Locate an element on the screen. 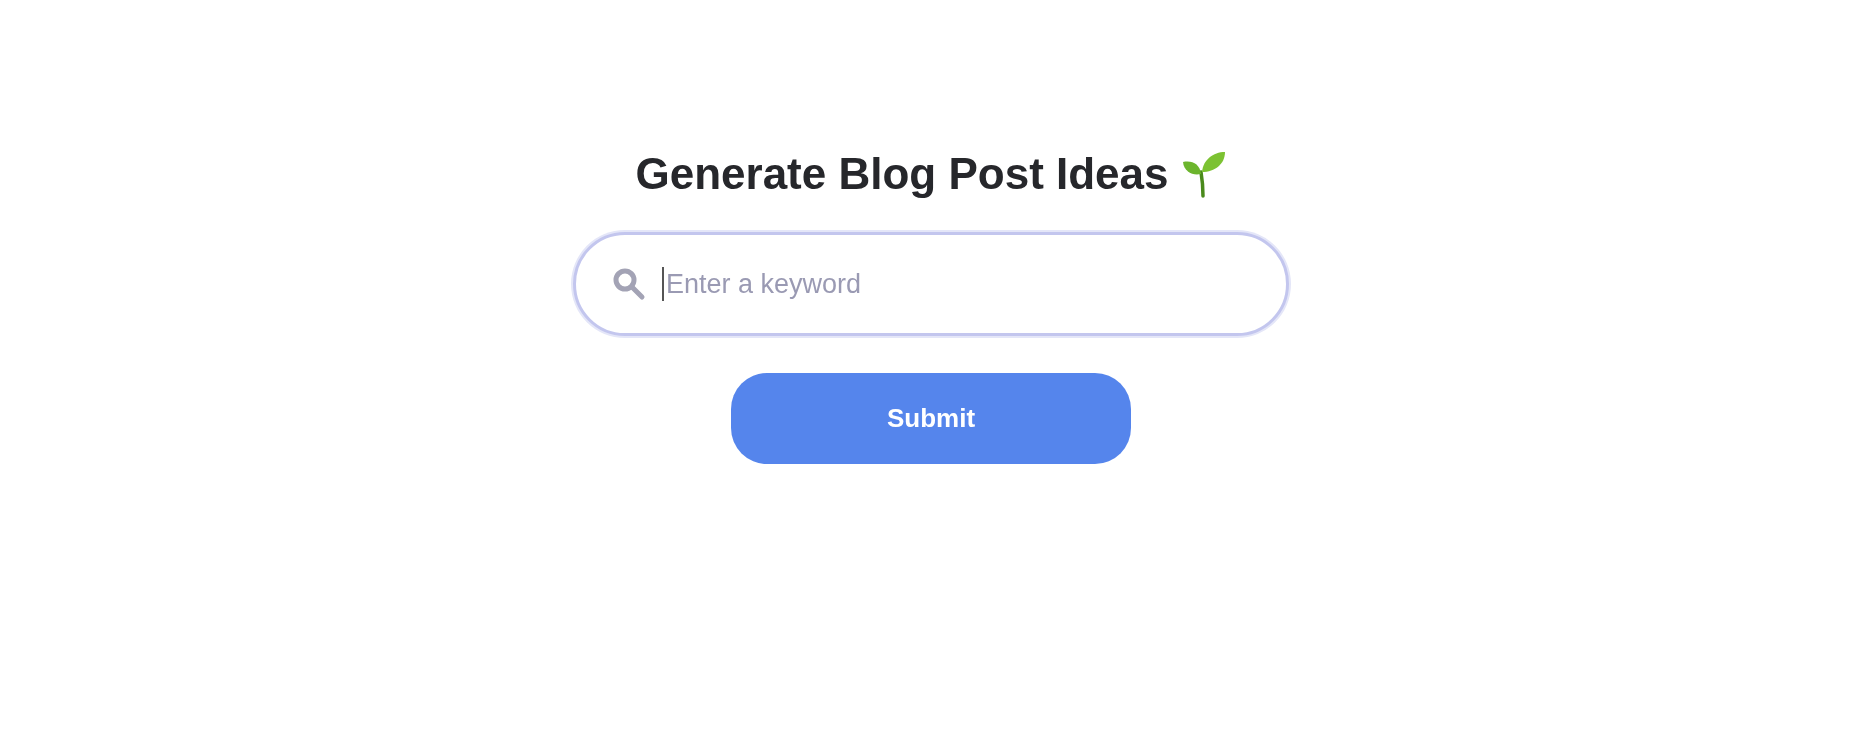  submit-button: Submit is located at coordinates (931, 418).